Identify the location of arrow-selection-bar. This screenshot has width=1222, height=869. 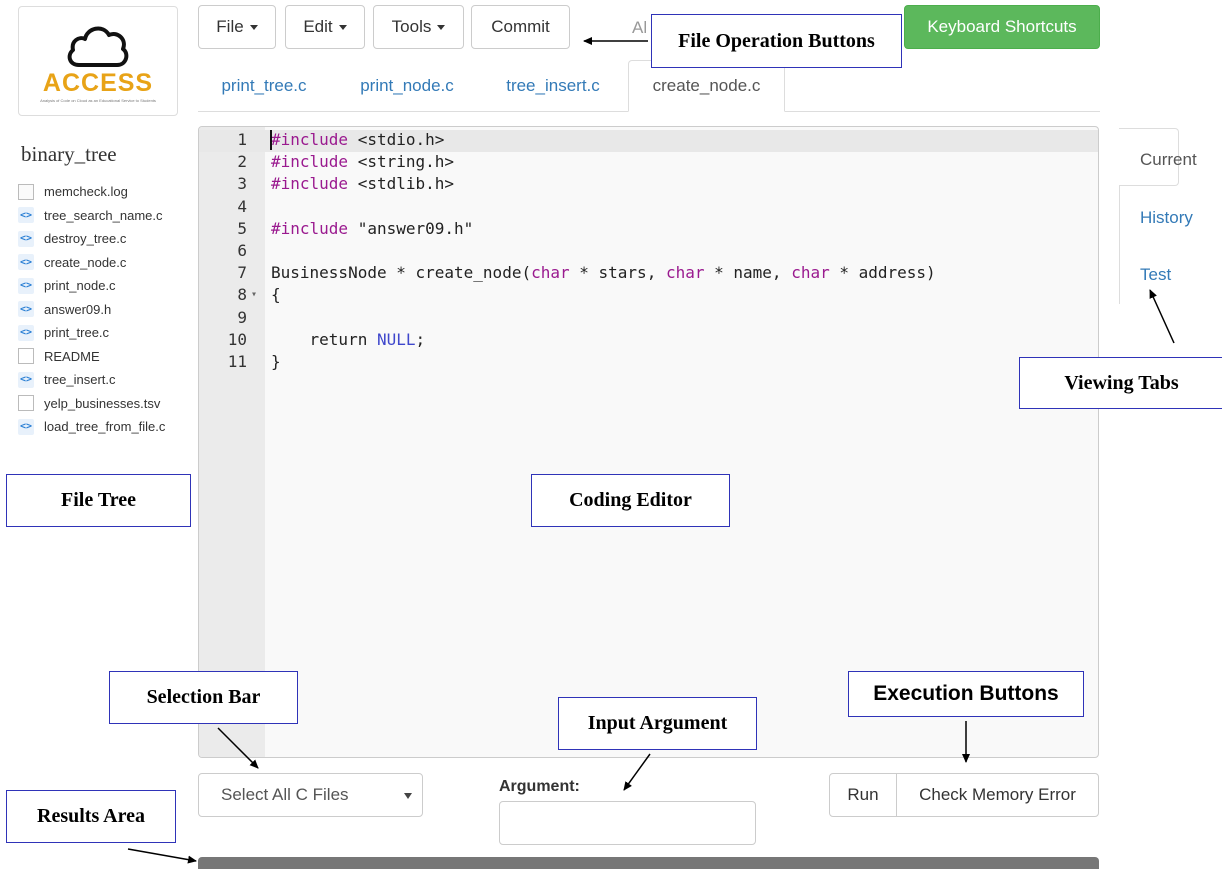
(238, 748).